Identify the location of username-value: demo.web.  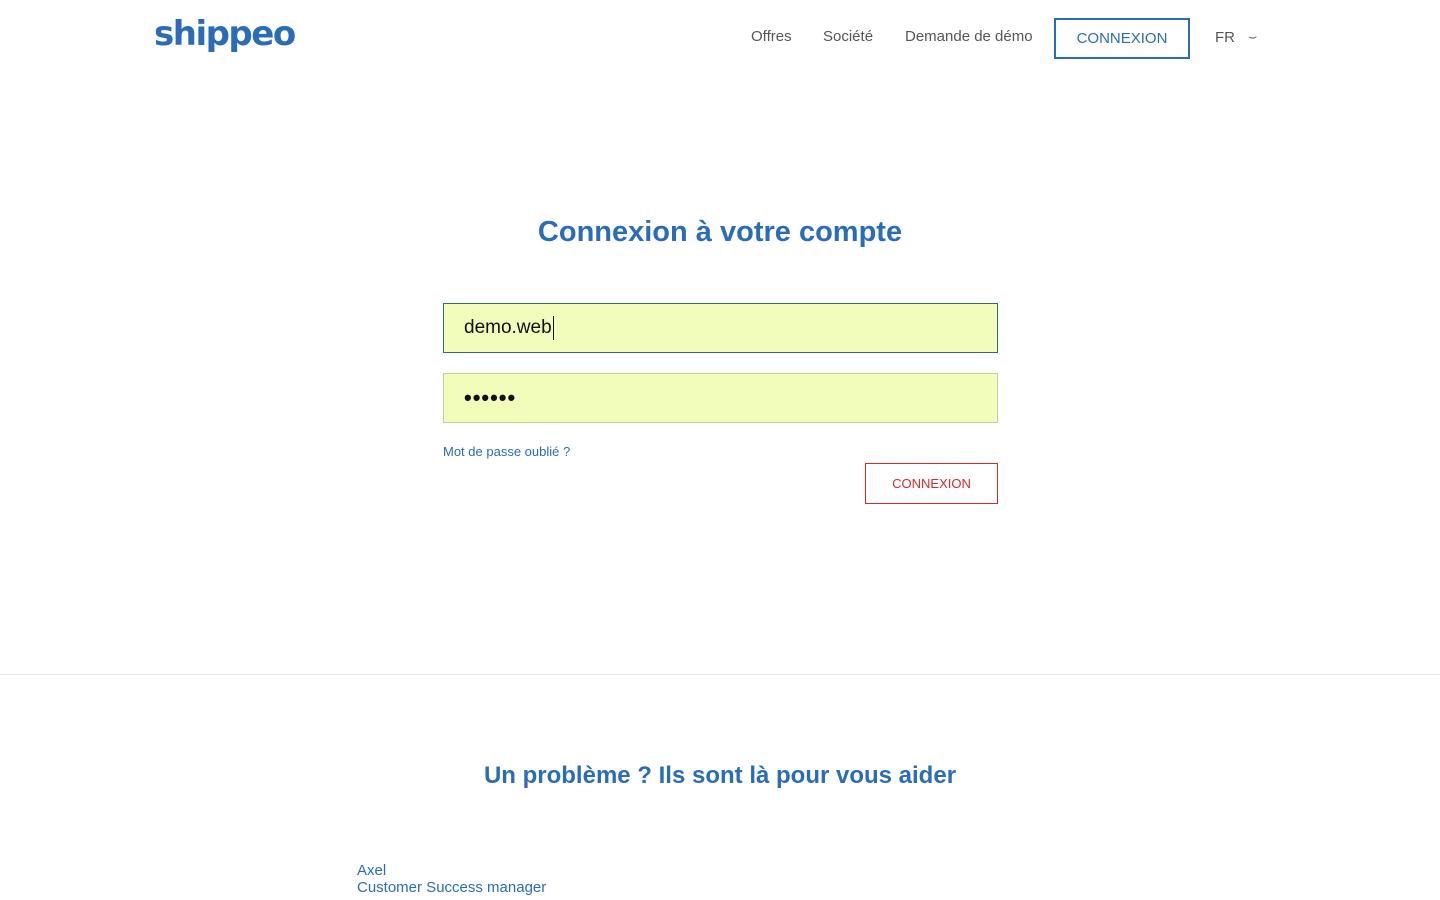
(508, 327).